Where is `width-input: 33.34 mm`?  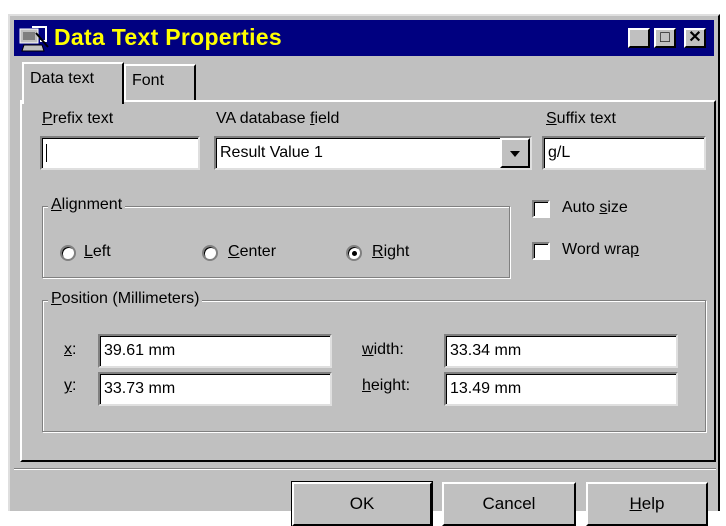
width-input: 33.34 mm is located at coordinates (561, 351).